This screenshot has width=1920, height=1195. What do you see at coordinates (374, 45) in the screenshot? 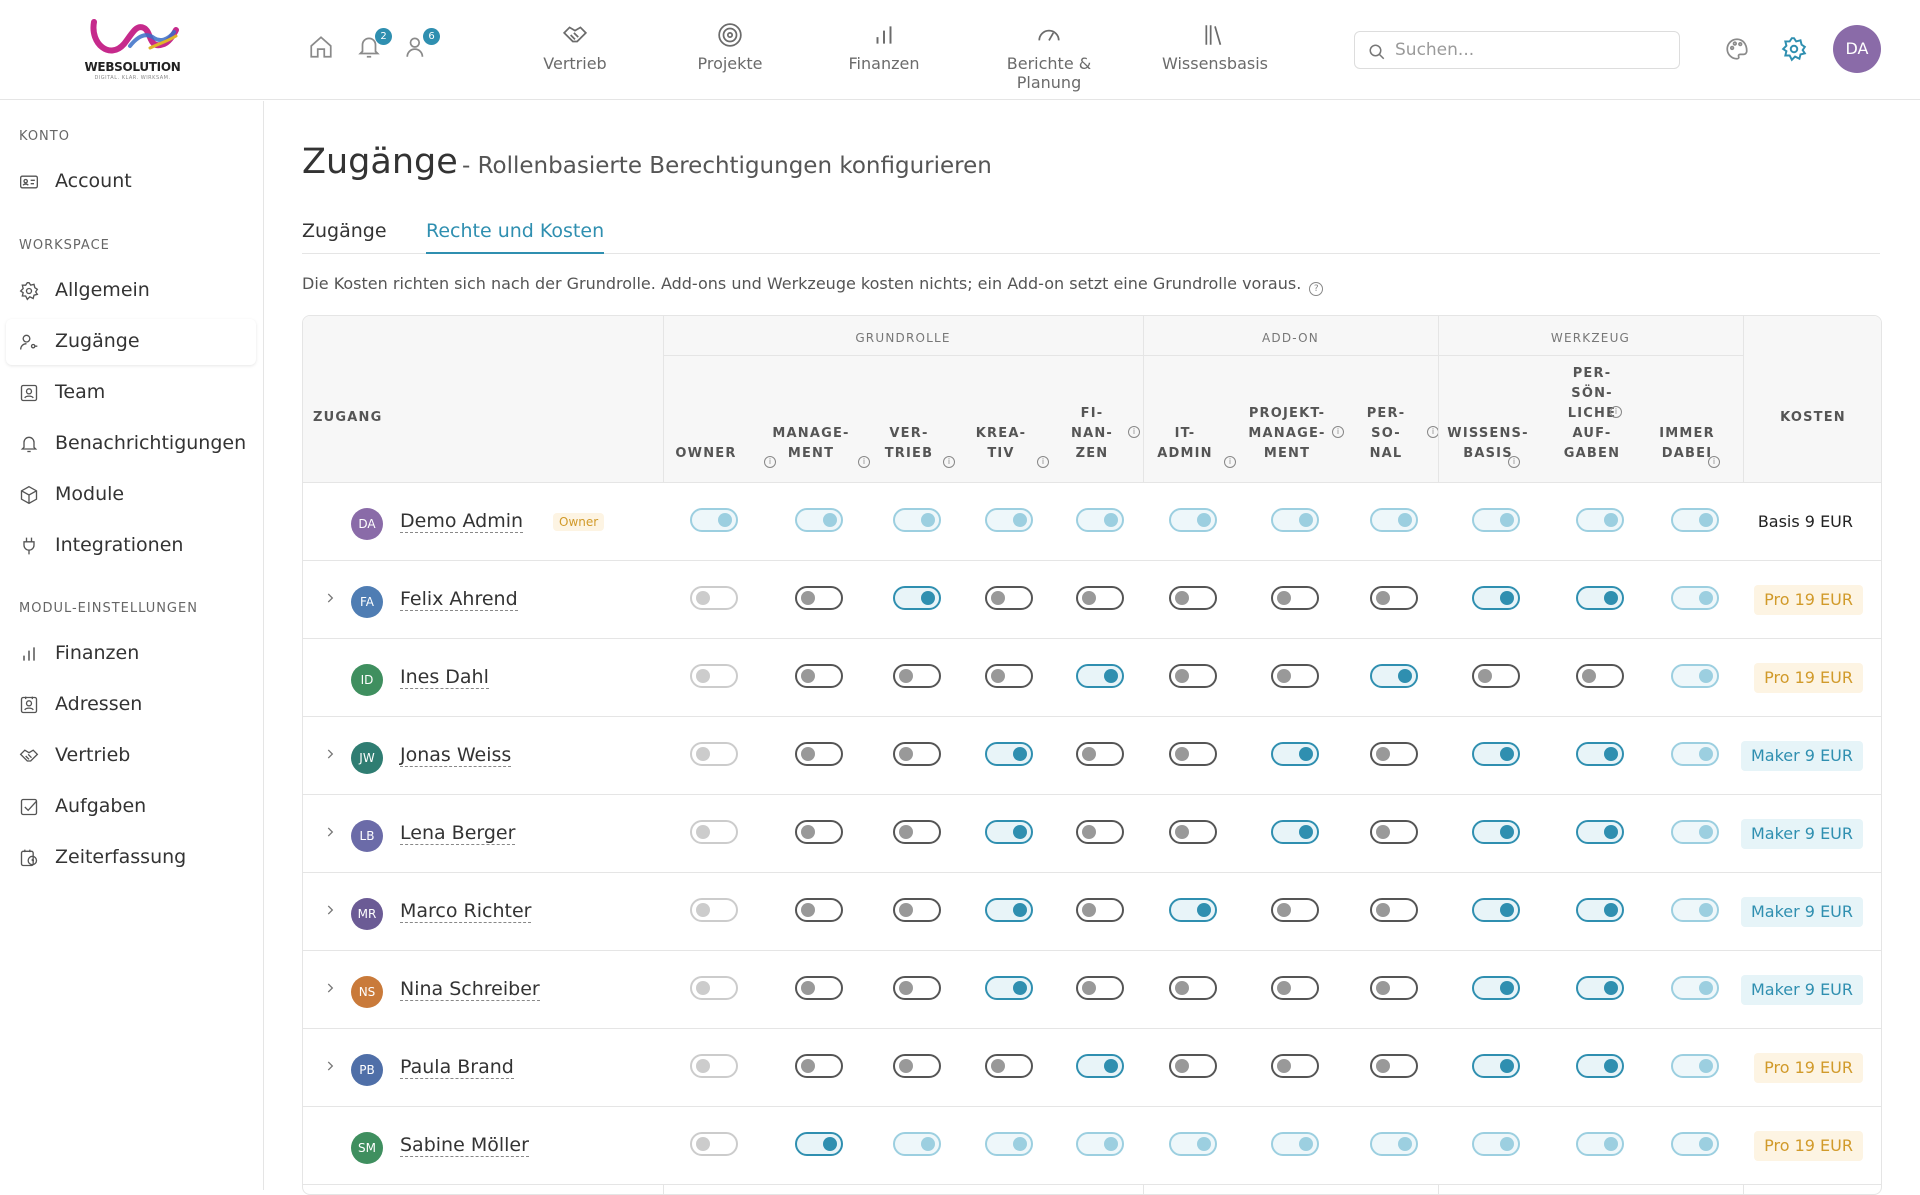
I see `notifications-bell-icon: 2` at bounding box center [374, 45].